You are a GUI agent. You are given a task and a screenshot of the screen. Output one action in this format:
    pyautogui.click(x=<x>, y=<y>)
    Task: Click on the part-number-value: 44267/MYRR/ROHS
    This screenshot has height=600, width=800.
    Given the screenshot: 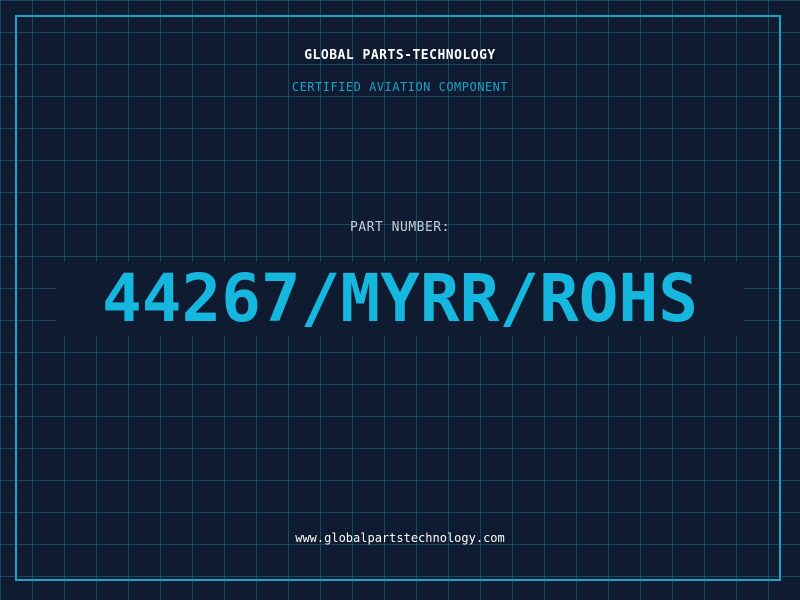 What is the action you would take?
    pyautogui.click(x=400, y=298)
    